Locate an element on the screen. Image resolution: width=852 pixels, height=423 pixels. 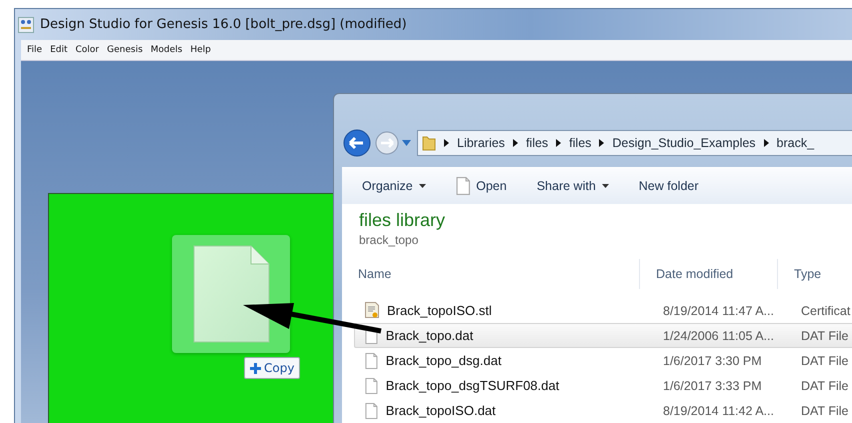
window-title: Design Studio for Genesis 16.0 [bolt_pre.dsg] (modified) is located at coordinates (223, 24).